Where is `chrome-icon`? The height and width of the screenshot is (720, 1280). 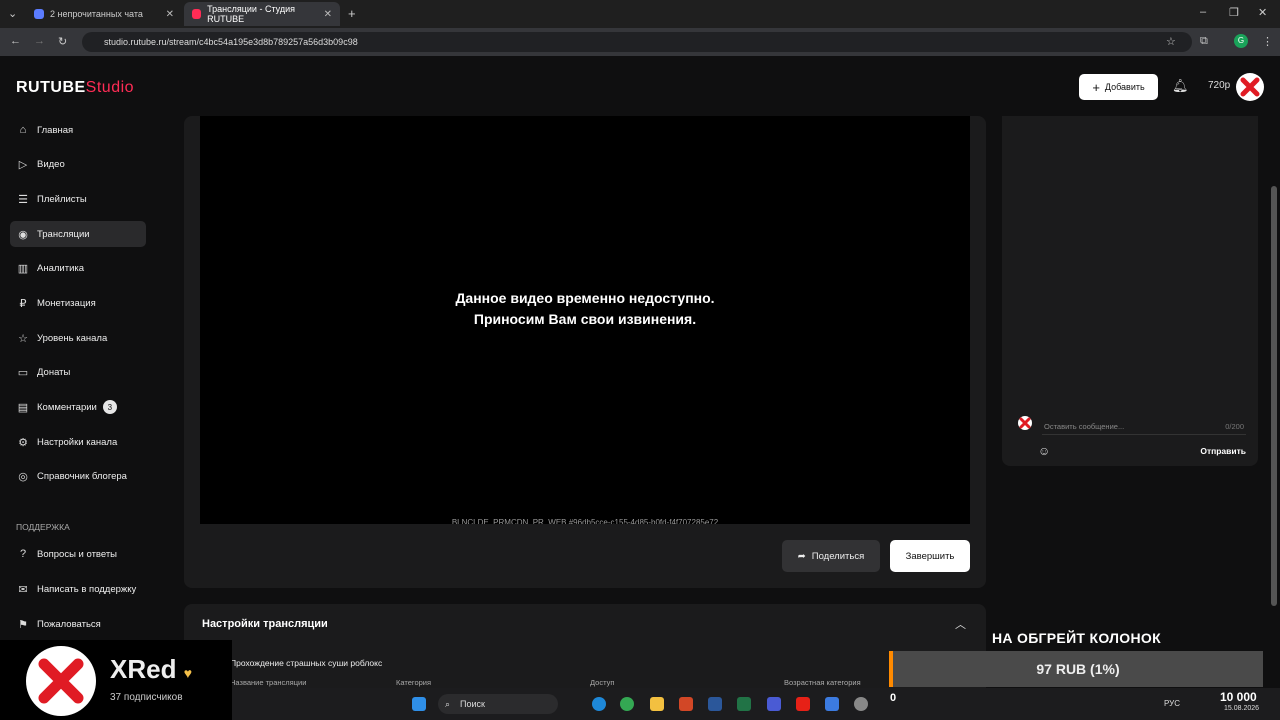
chrome-icon is located at coordinates (627, 704).